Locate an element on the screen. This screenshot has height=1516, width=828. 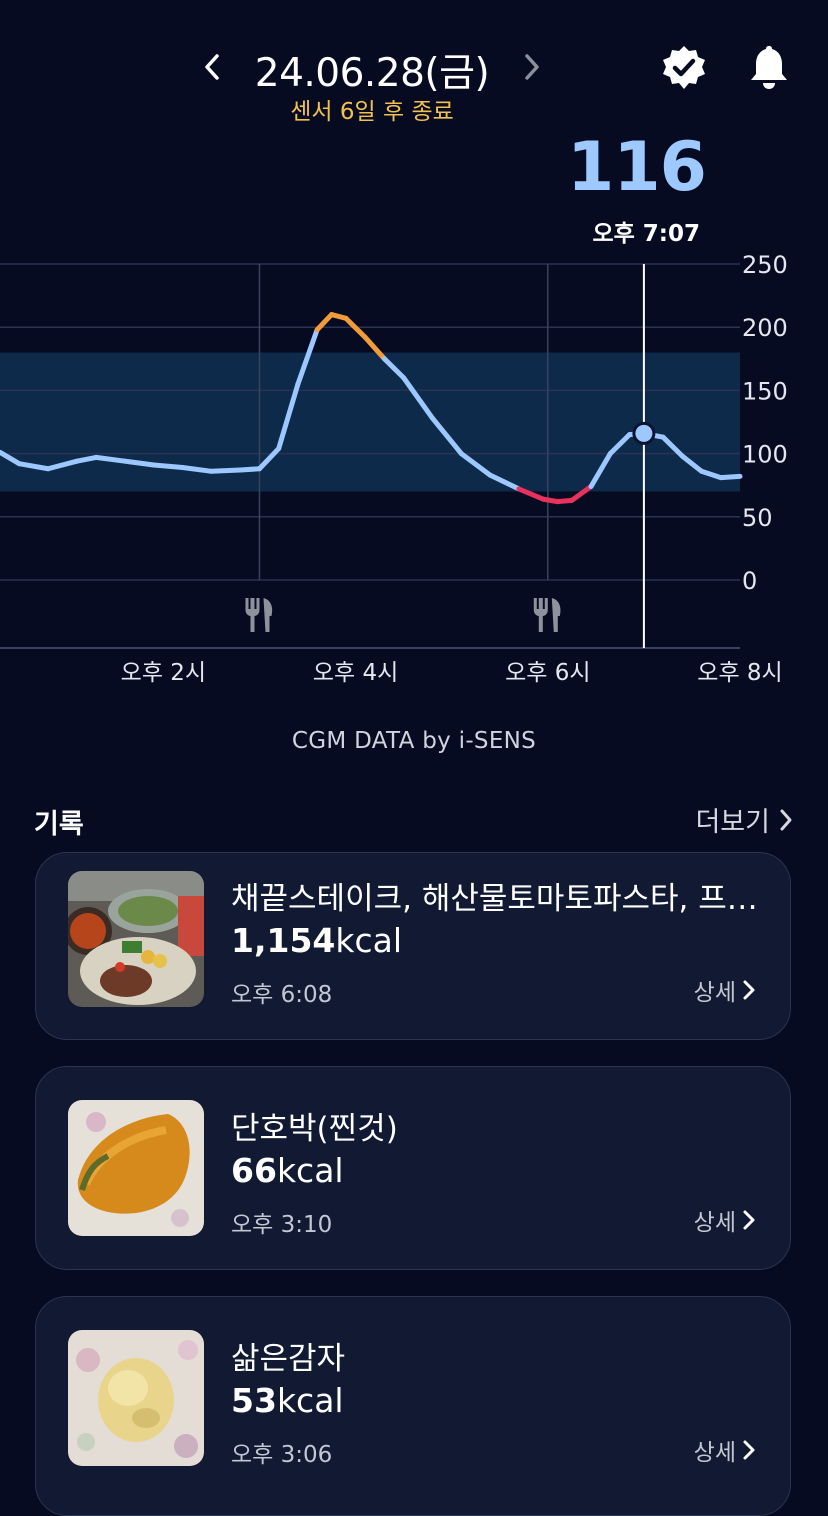
food-name: 삶은감자 is located at coordinates (288, 1359).